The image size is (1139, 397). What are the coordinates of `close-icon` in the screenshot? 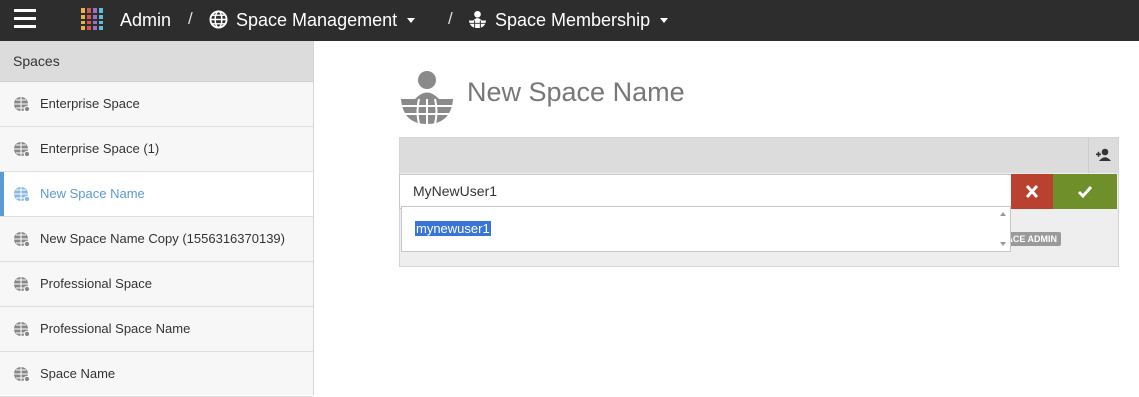 It's located at (1032, 191).